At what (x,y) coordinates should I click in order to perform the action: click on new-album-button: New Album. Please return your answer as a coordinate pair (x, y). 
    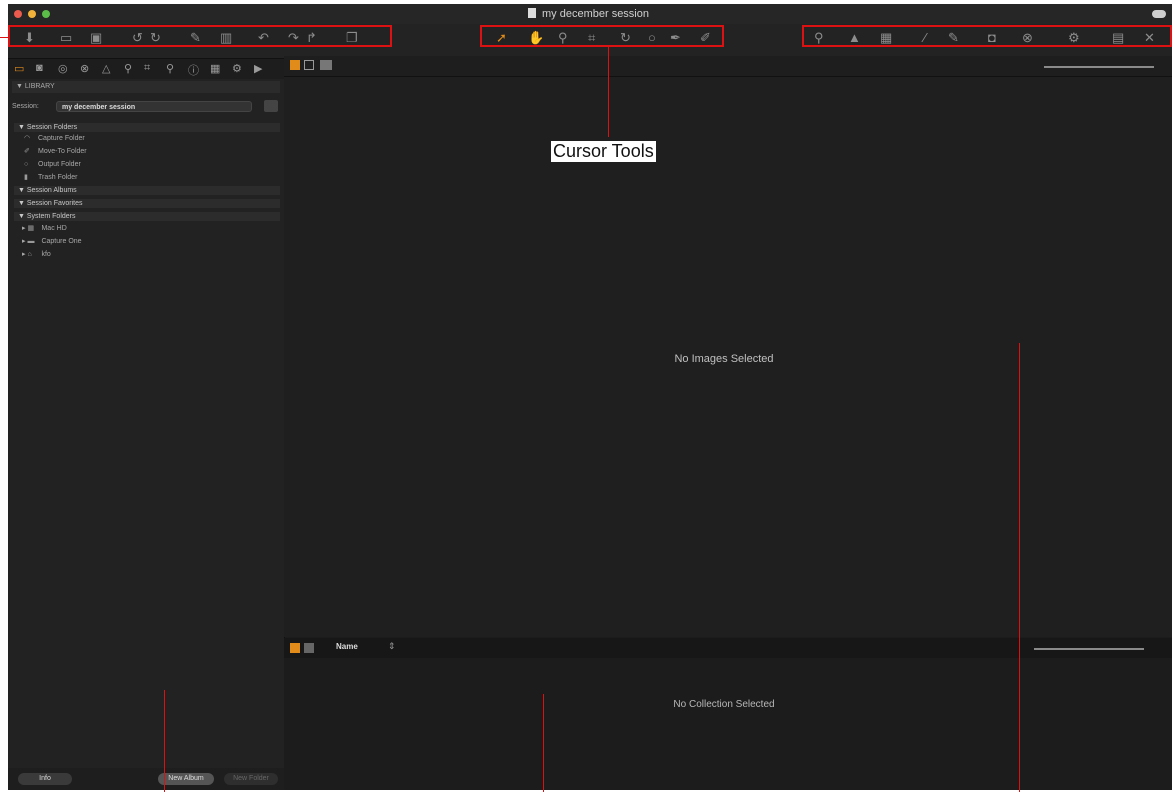
    Looking at the image, I should click on (186, 779).